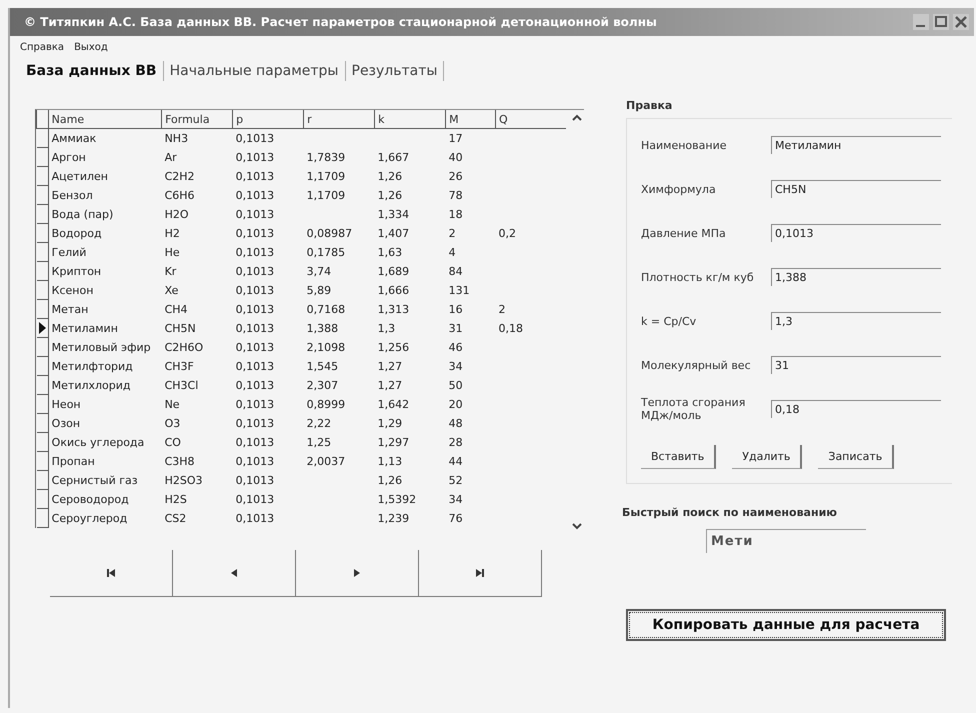  Describe the element at coordinates (180, 328) in the screenshot. I see `table-cell: CH5N` at that location.